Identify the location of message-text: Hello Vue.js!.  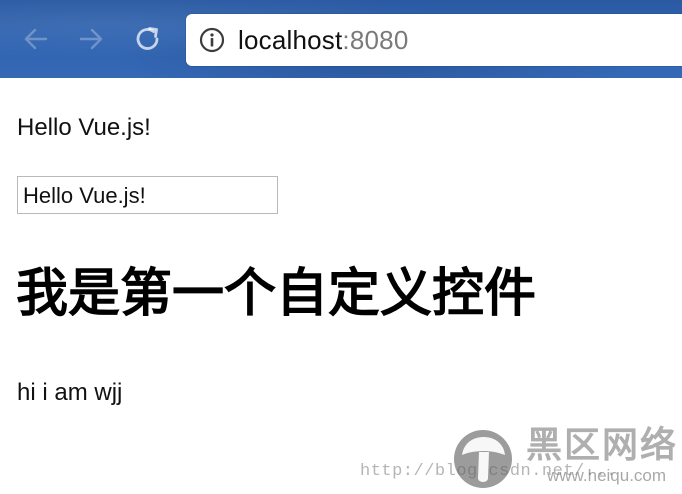
(84, 127).